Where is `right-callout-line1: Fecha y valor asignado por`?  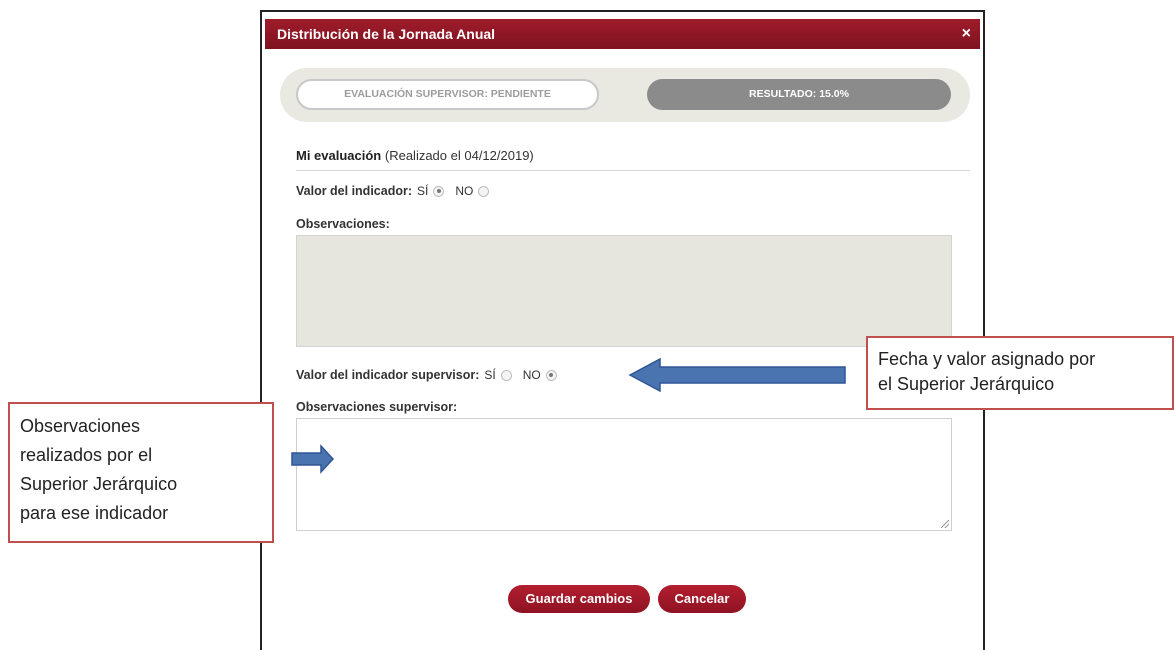 right-callout-line1: Fecha y valor asignado por is located at coordinates (987, 359).